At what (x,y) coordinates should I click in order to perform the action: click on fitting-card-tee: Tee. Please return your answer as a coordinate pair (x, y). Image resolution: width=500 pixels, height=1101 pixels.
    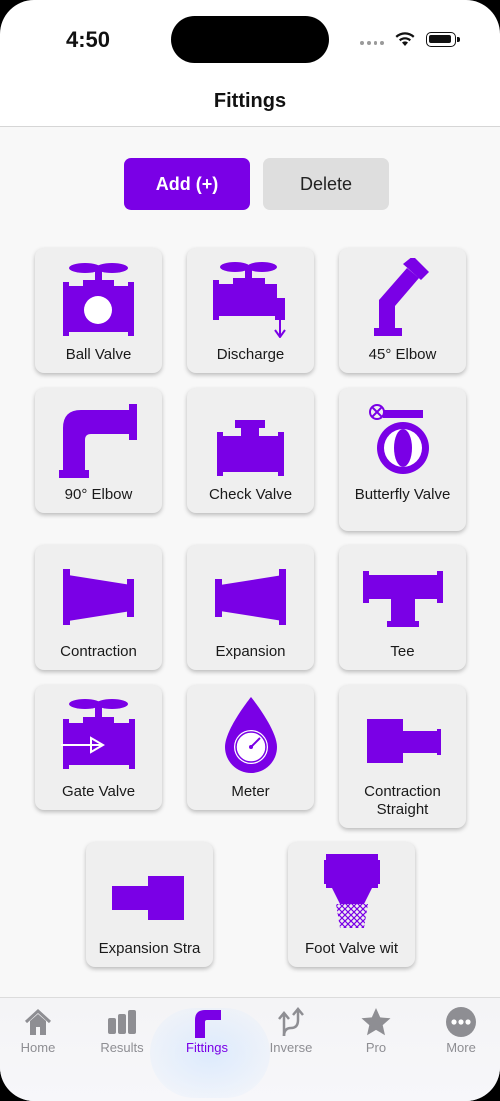
    Looking at the image, I should click on (402, 607).